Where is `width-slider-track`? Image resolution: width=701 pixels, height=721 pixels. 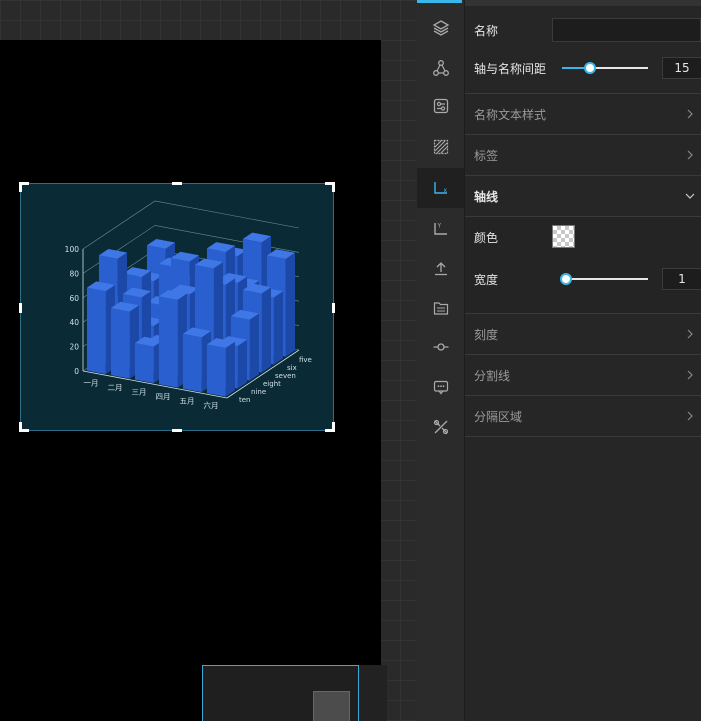 width-slider-track is located at coordinates (607, 279).